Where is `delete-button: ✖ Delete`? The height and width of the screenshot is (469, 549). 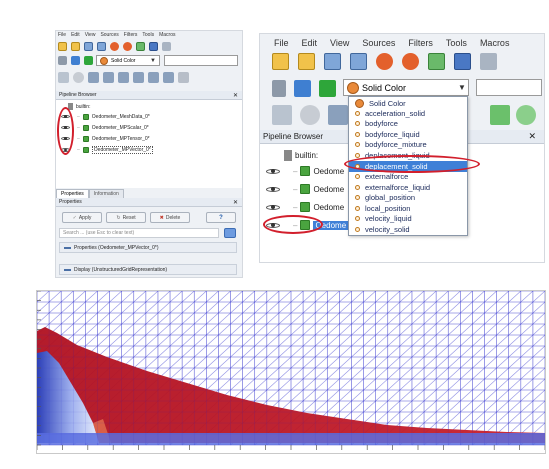 delete-button: ✖ Delete is located at coordinates (170, 217).